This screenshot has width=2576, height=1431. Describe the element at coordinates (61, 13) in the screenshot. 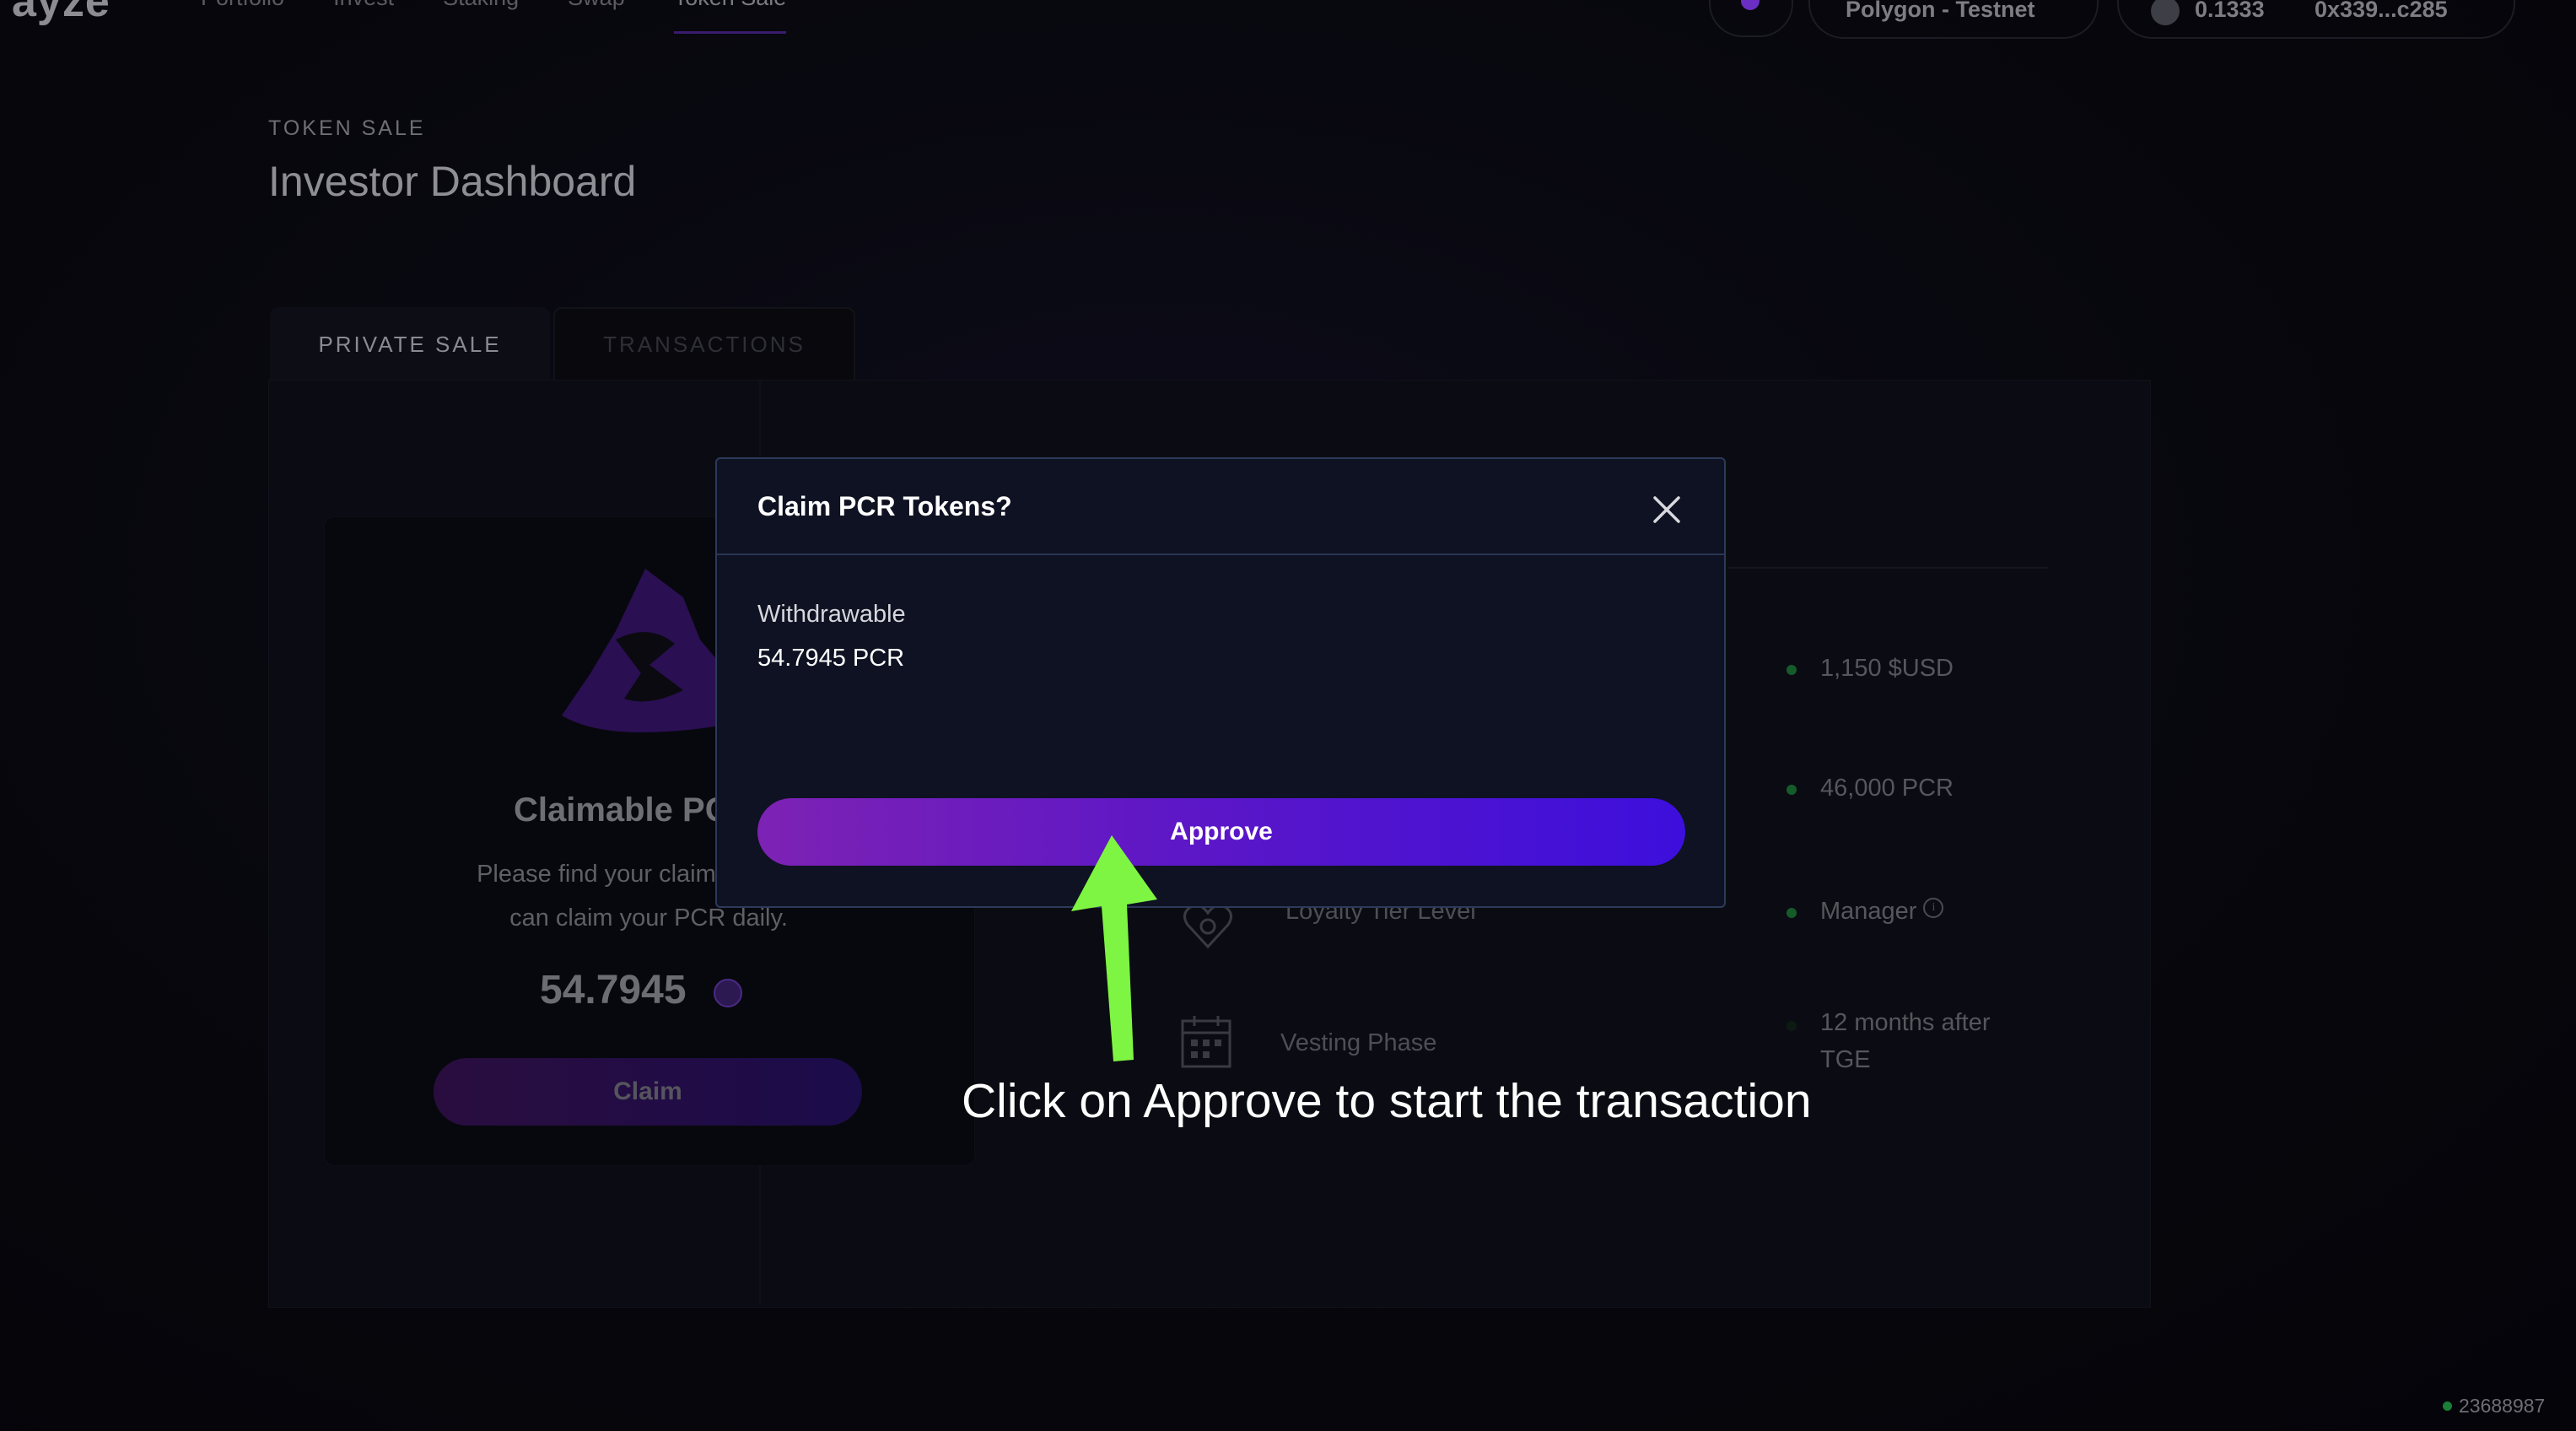

I see `app-logo: ayze` at that location.